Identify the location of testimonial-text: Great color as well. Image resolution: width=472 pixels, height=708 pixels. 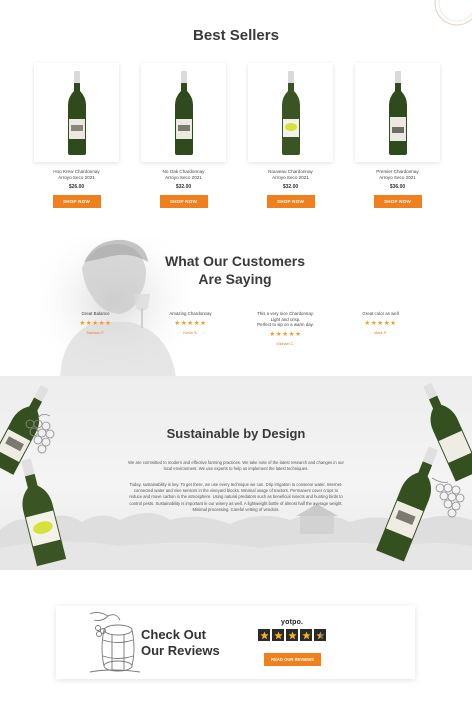
(380, 314).